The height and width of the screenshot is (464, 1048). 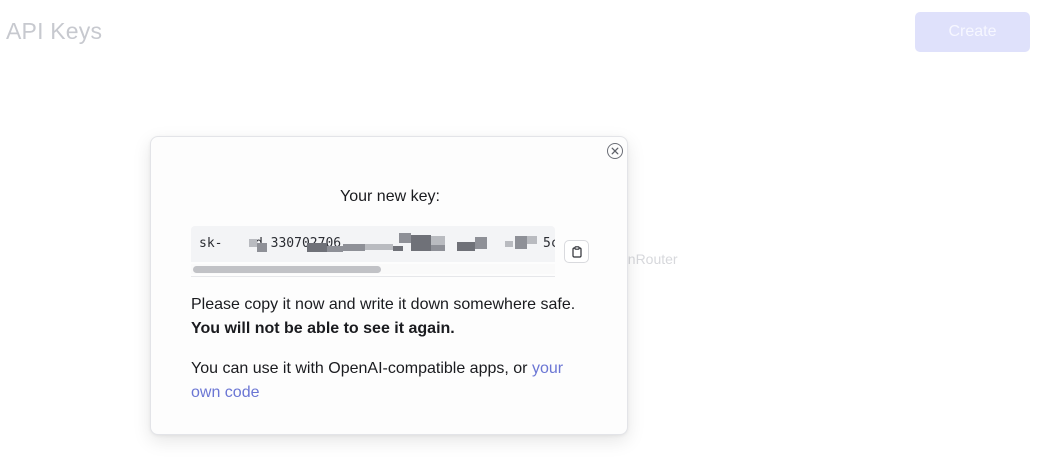 I want to click on close-circle-icon, so click(x=615, y=151).